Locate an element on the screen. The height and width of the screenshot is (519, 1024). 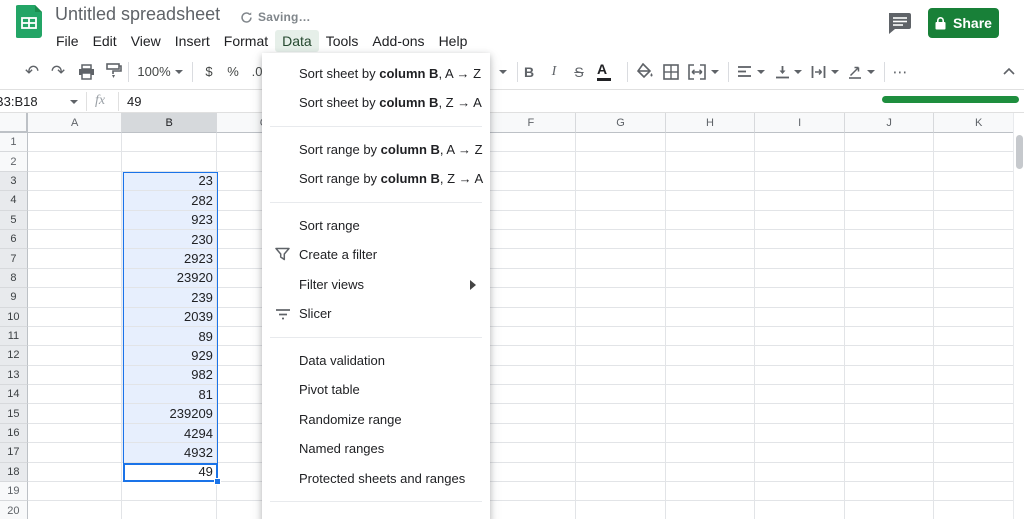
menu-item-data-validation: Data validation is located at coordinates (376, 361).